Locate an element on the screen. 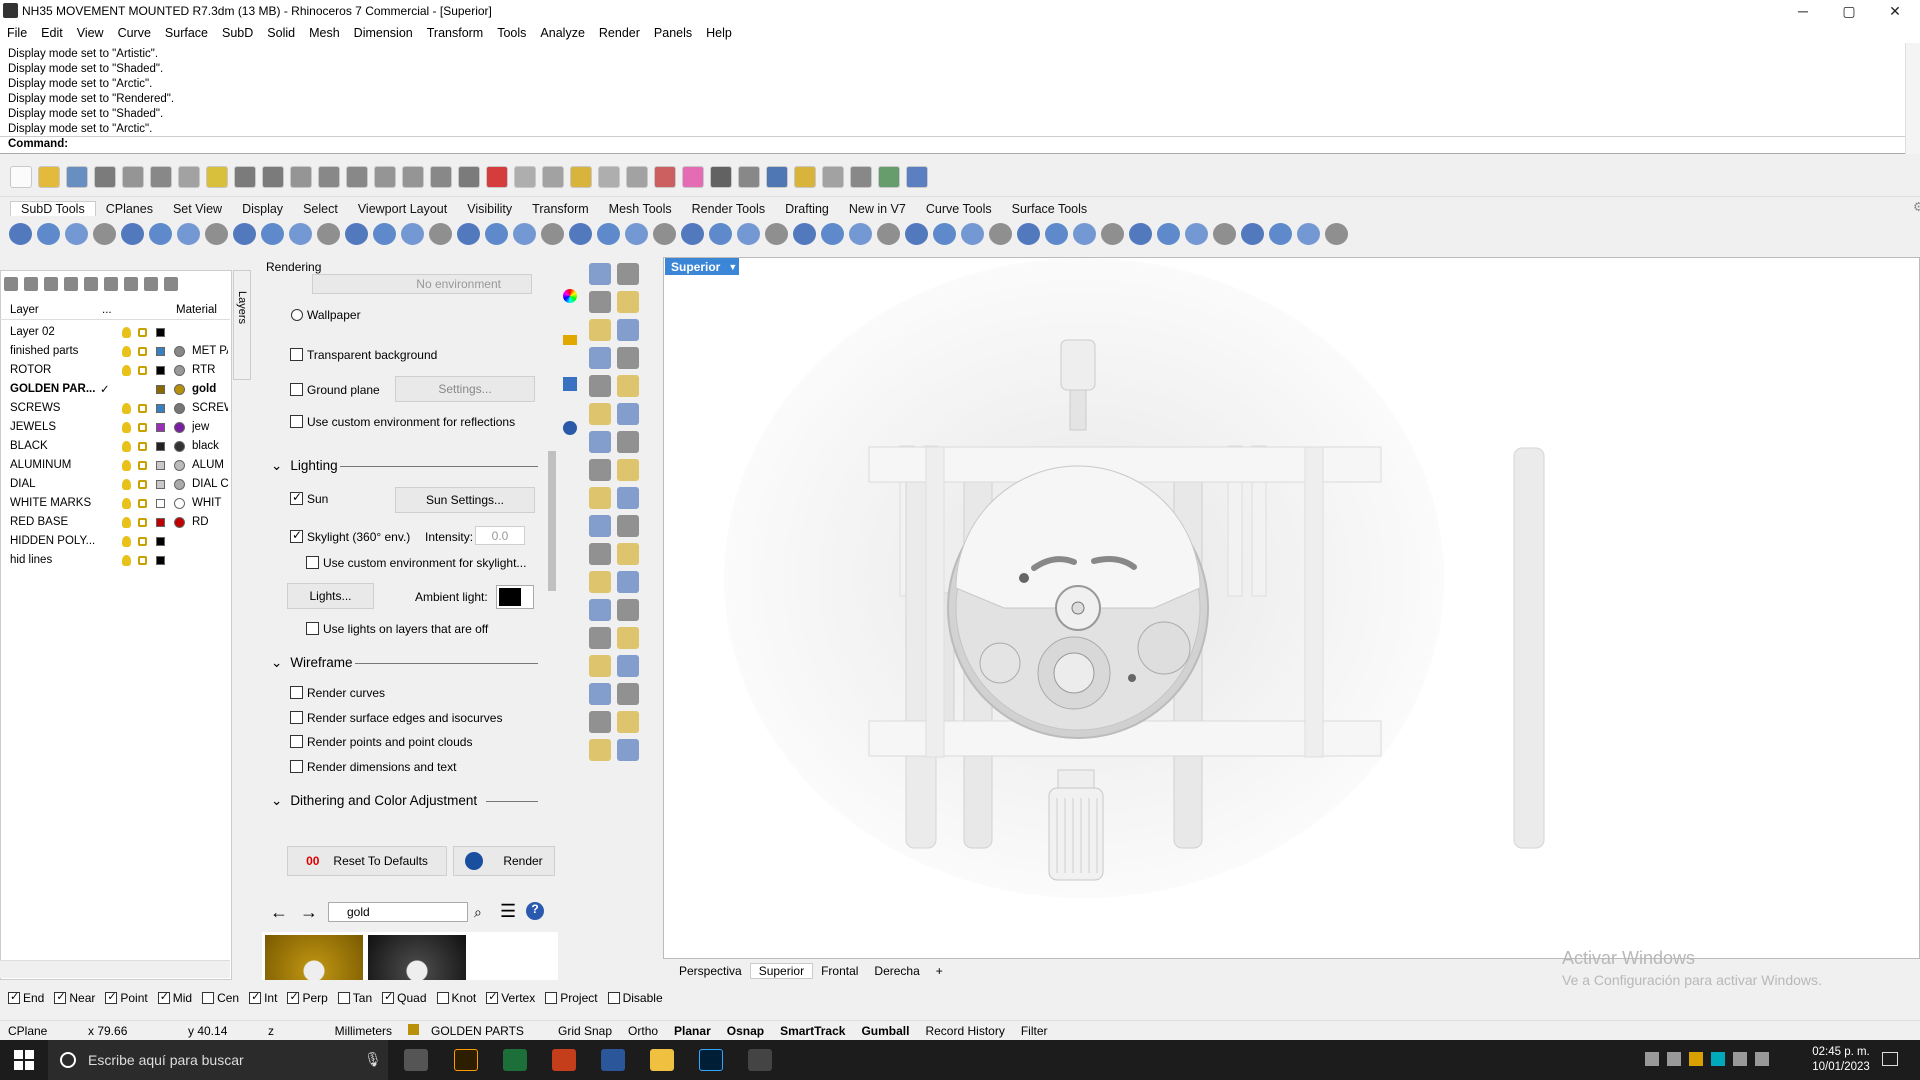  minimize-button: ─ is located at coordinates (1803, 11).